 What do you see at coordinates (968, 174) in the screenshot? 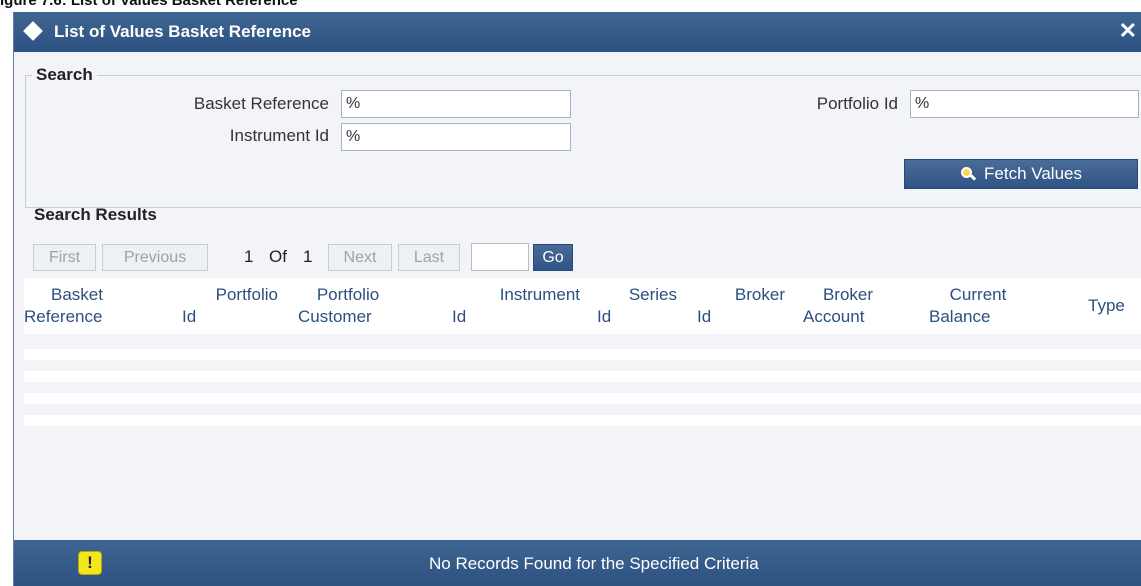
I see `search-icon` at bounding box center [968, 174].